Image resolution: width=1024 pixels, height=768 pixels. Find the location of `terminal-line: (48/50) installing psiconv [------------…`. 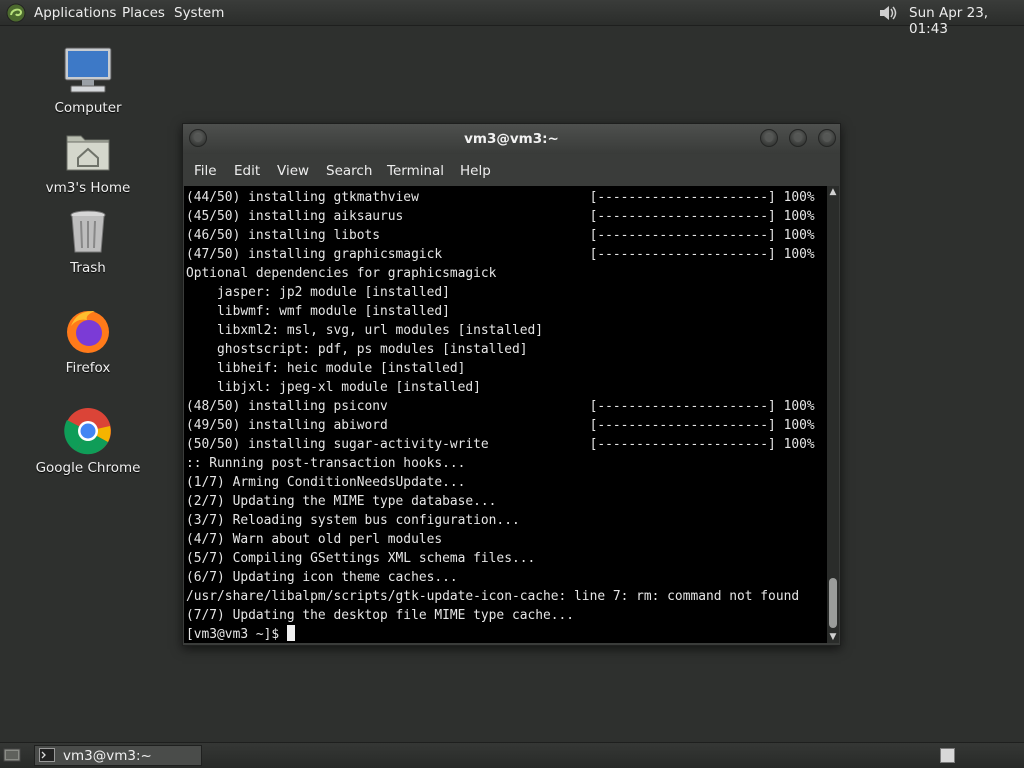

terminal-line: (48/50) installing psiconv [------------… is located at coordinates (500, 406).